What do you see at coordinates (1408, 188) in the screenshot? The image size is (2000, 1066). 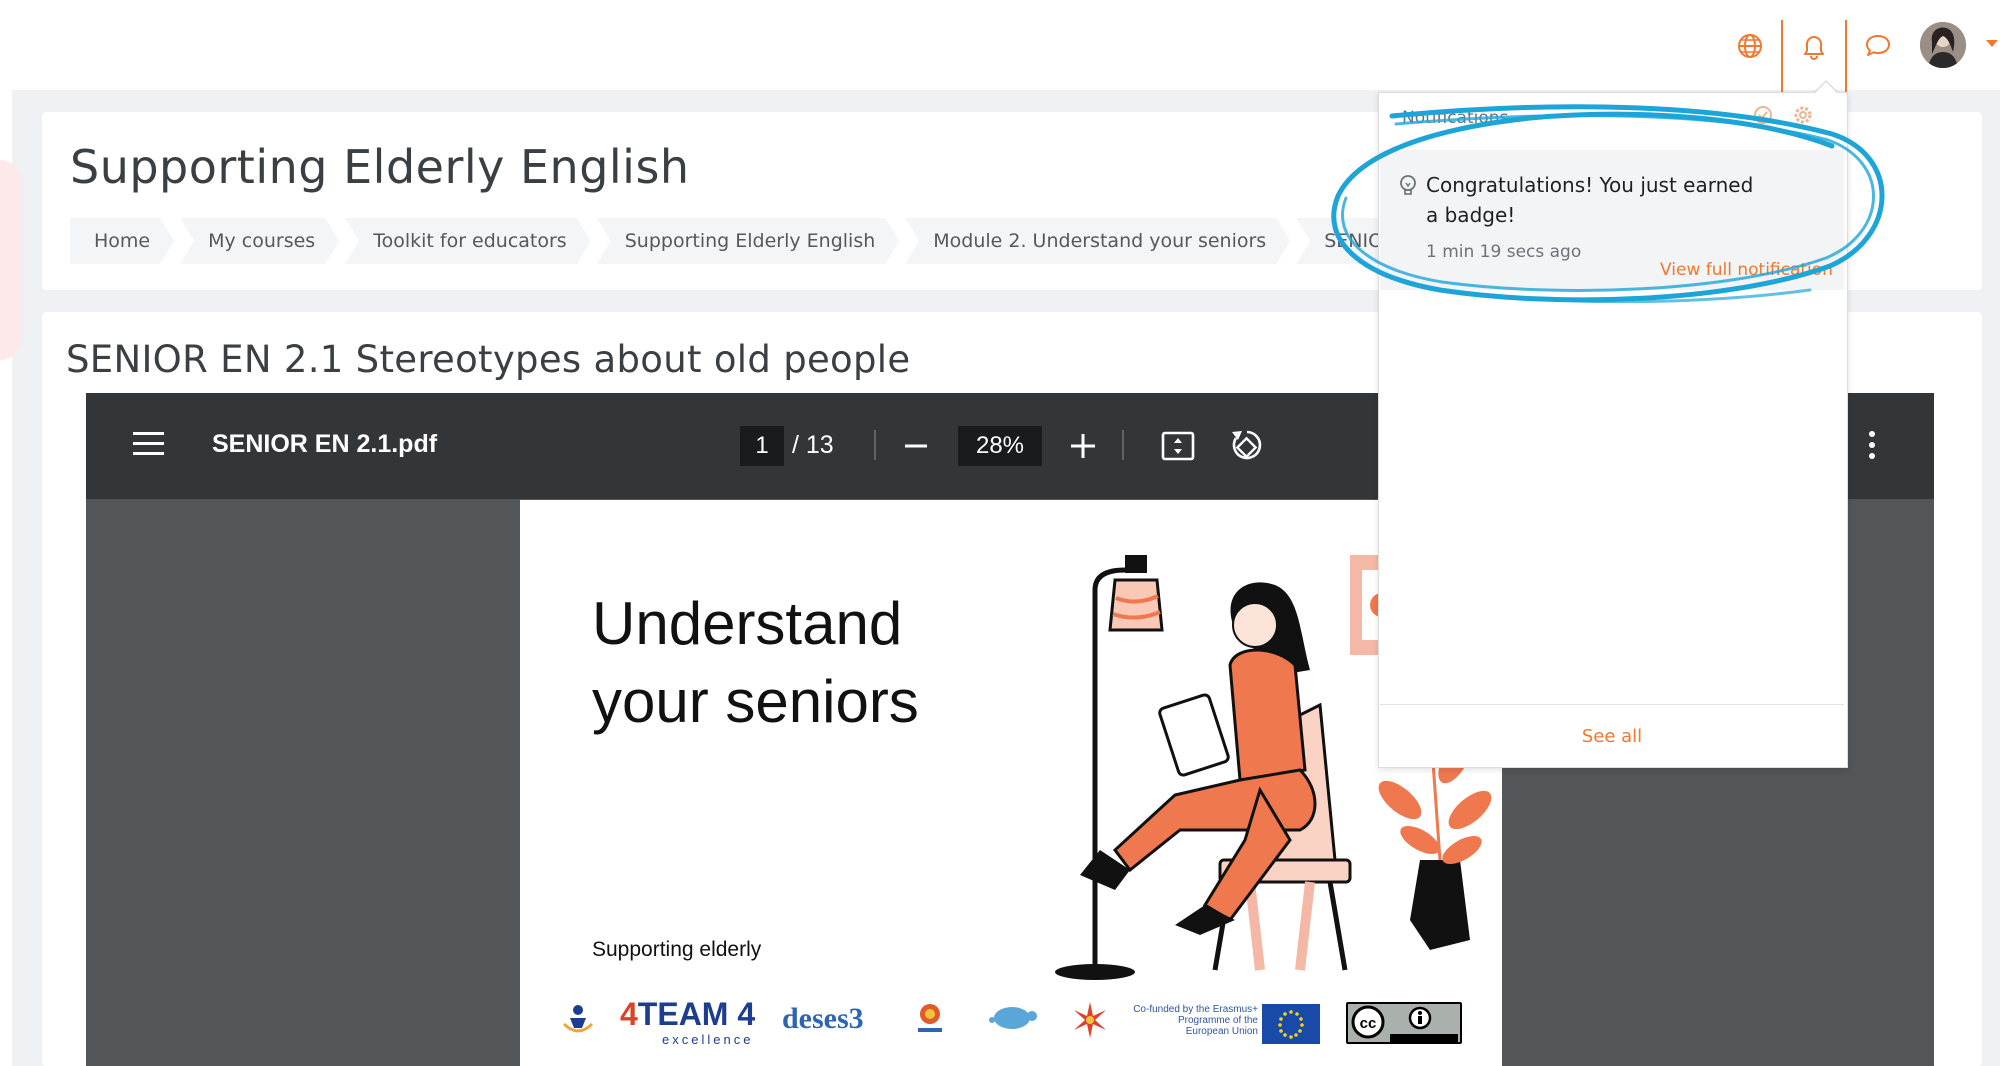 I see `lightbulb-icon` at bounding box center [1408, 188].